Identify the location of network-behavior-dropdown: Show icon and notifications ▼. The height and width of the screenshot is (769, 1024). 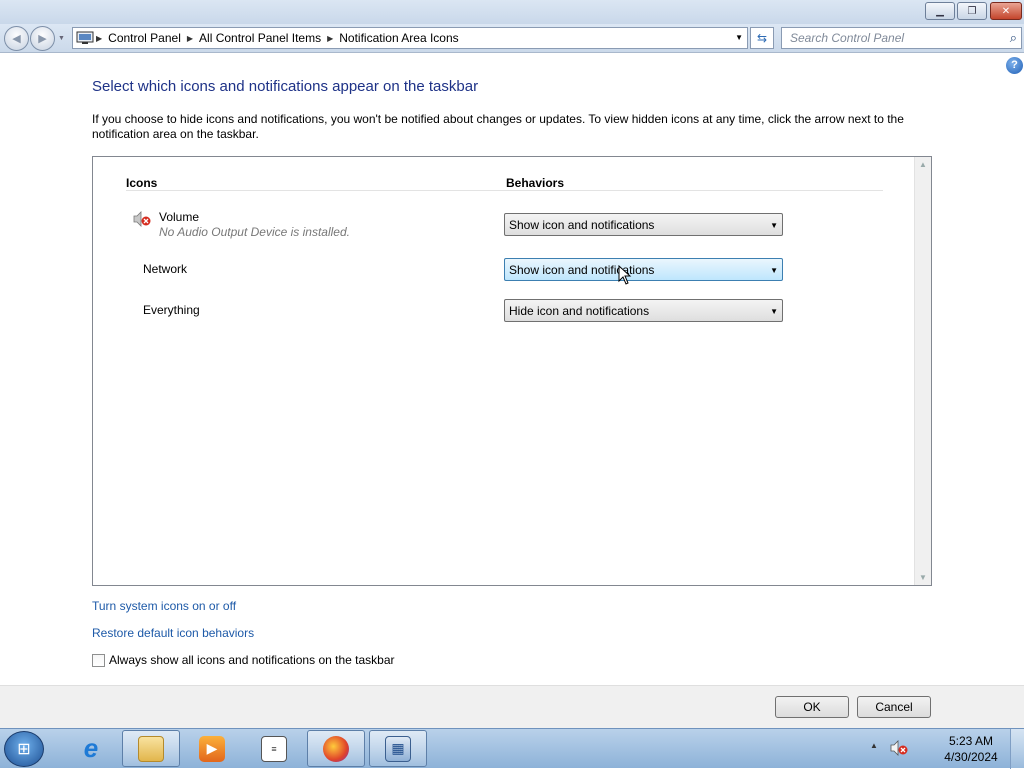
(643, 269).